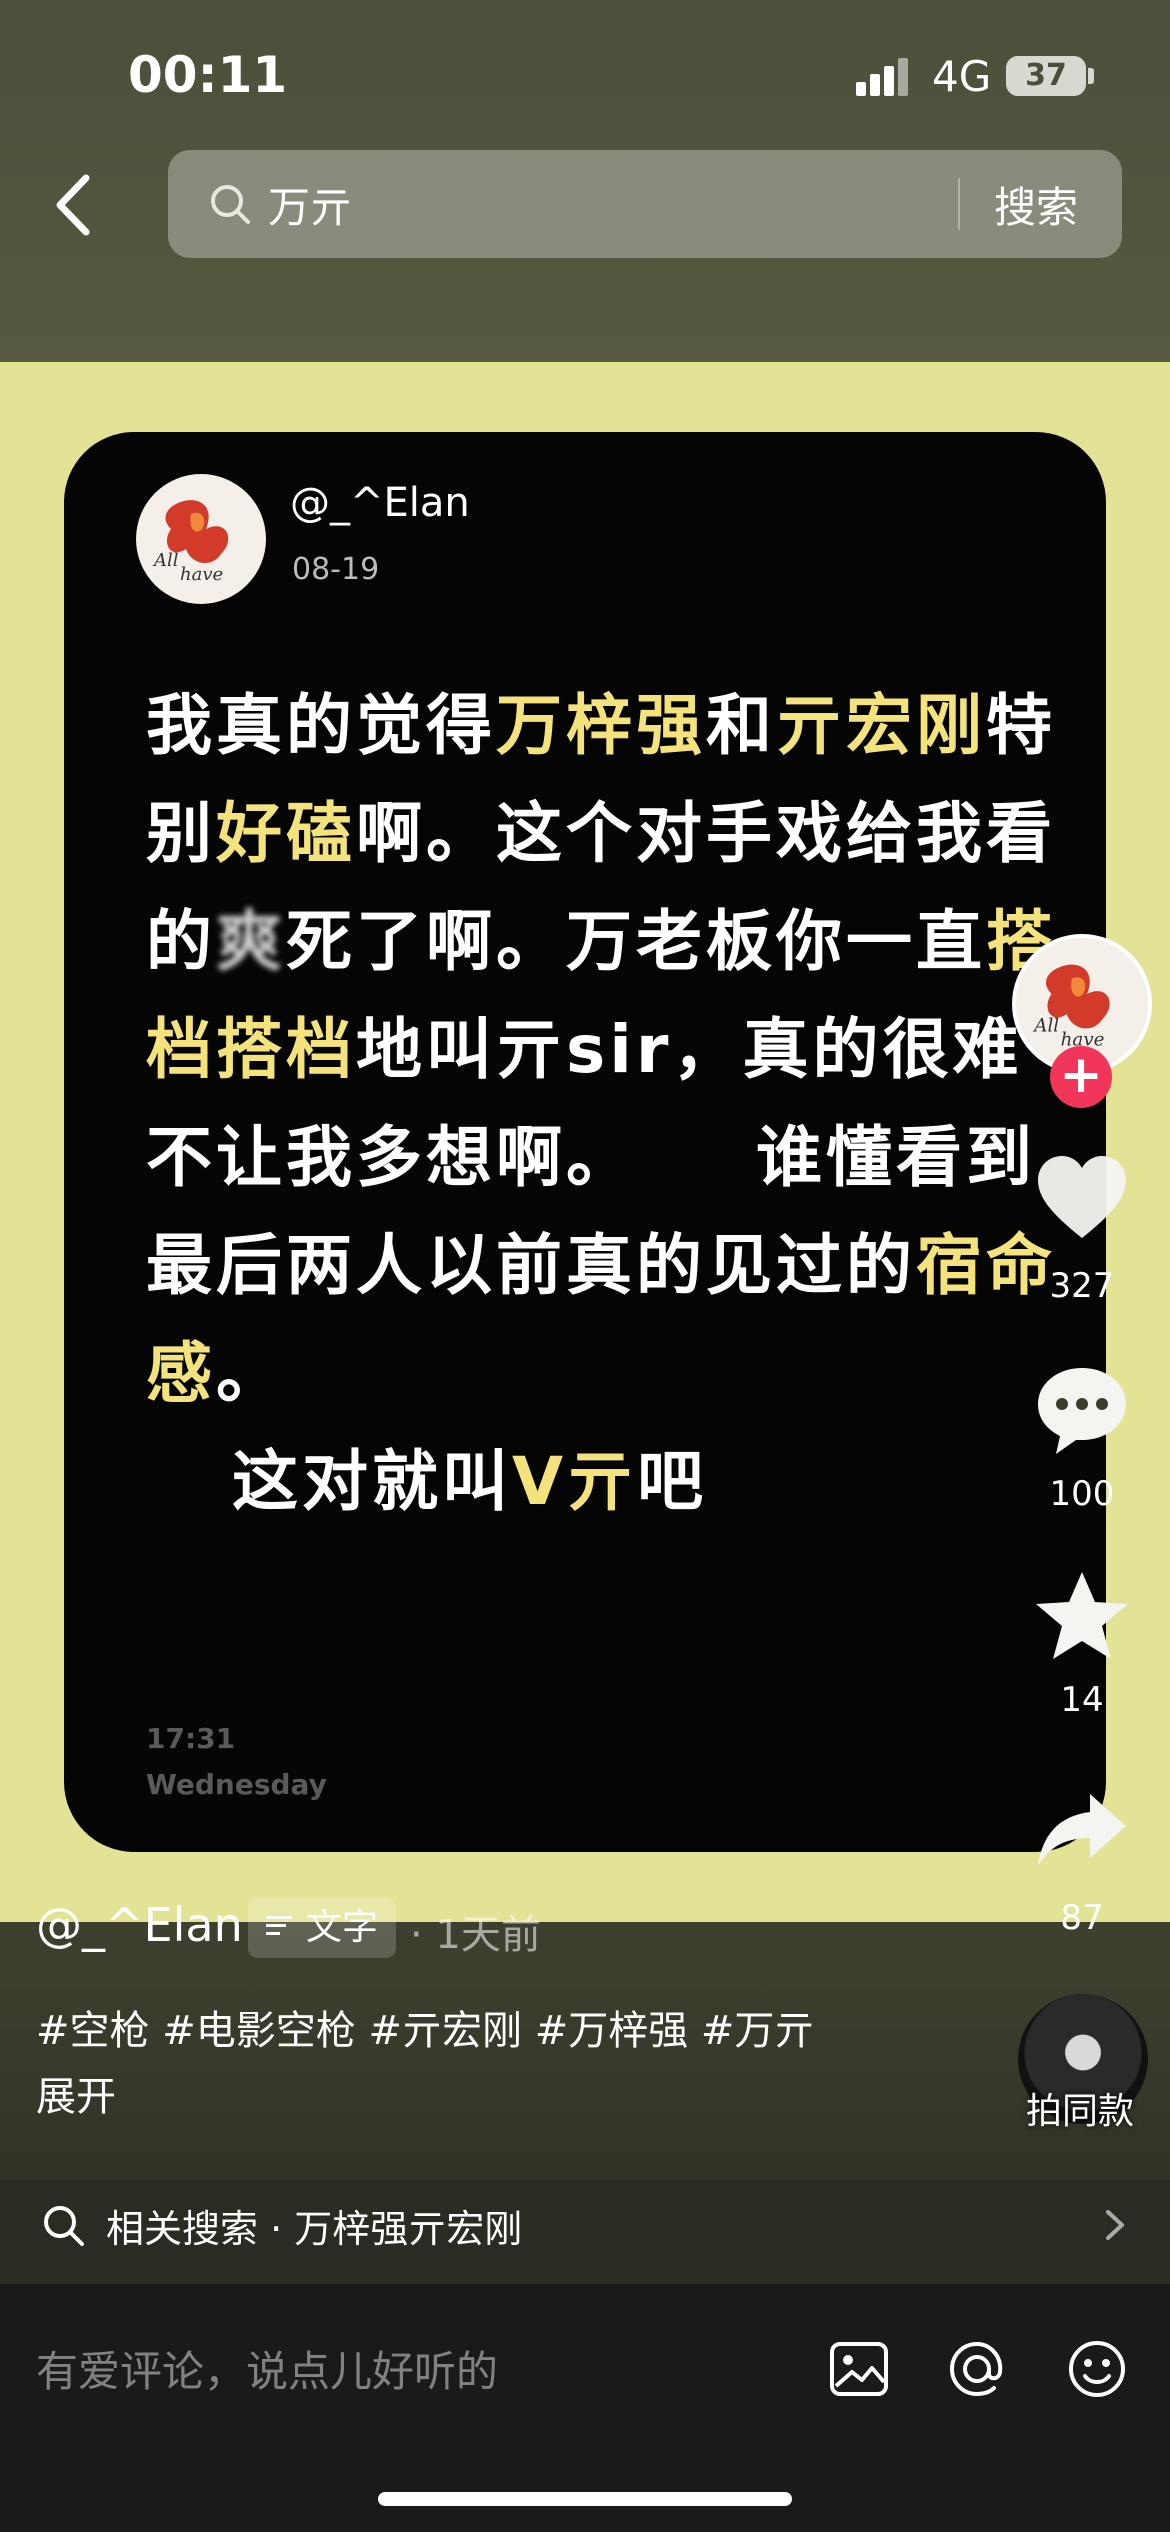  I want to click on text-lines-icon, so click(279, 1925).